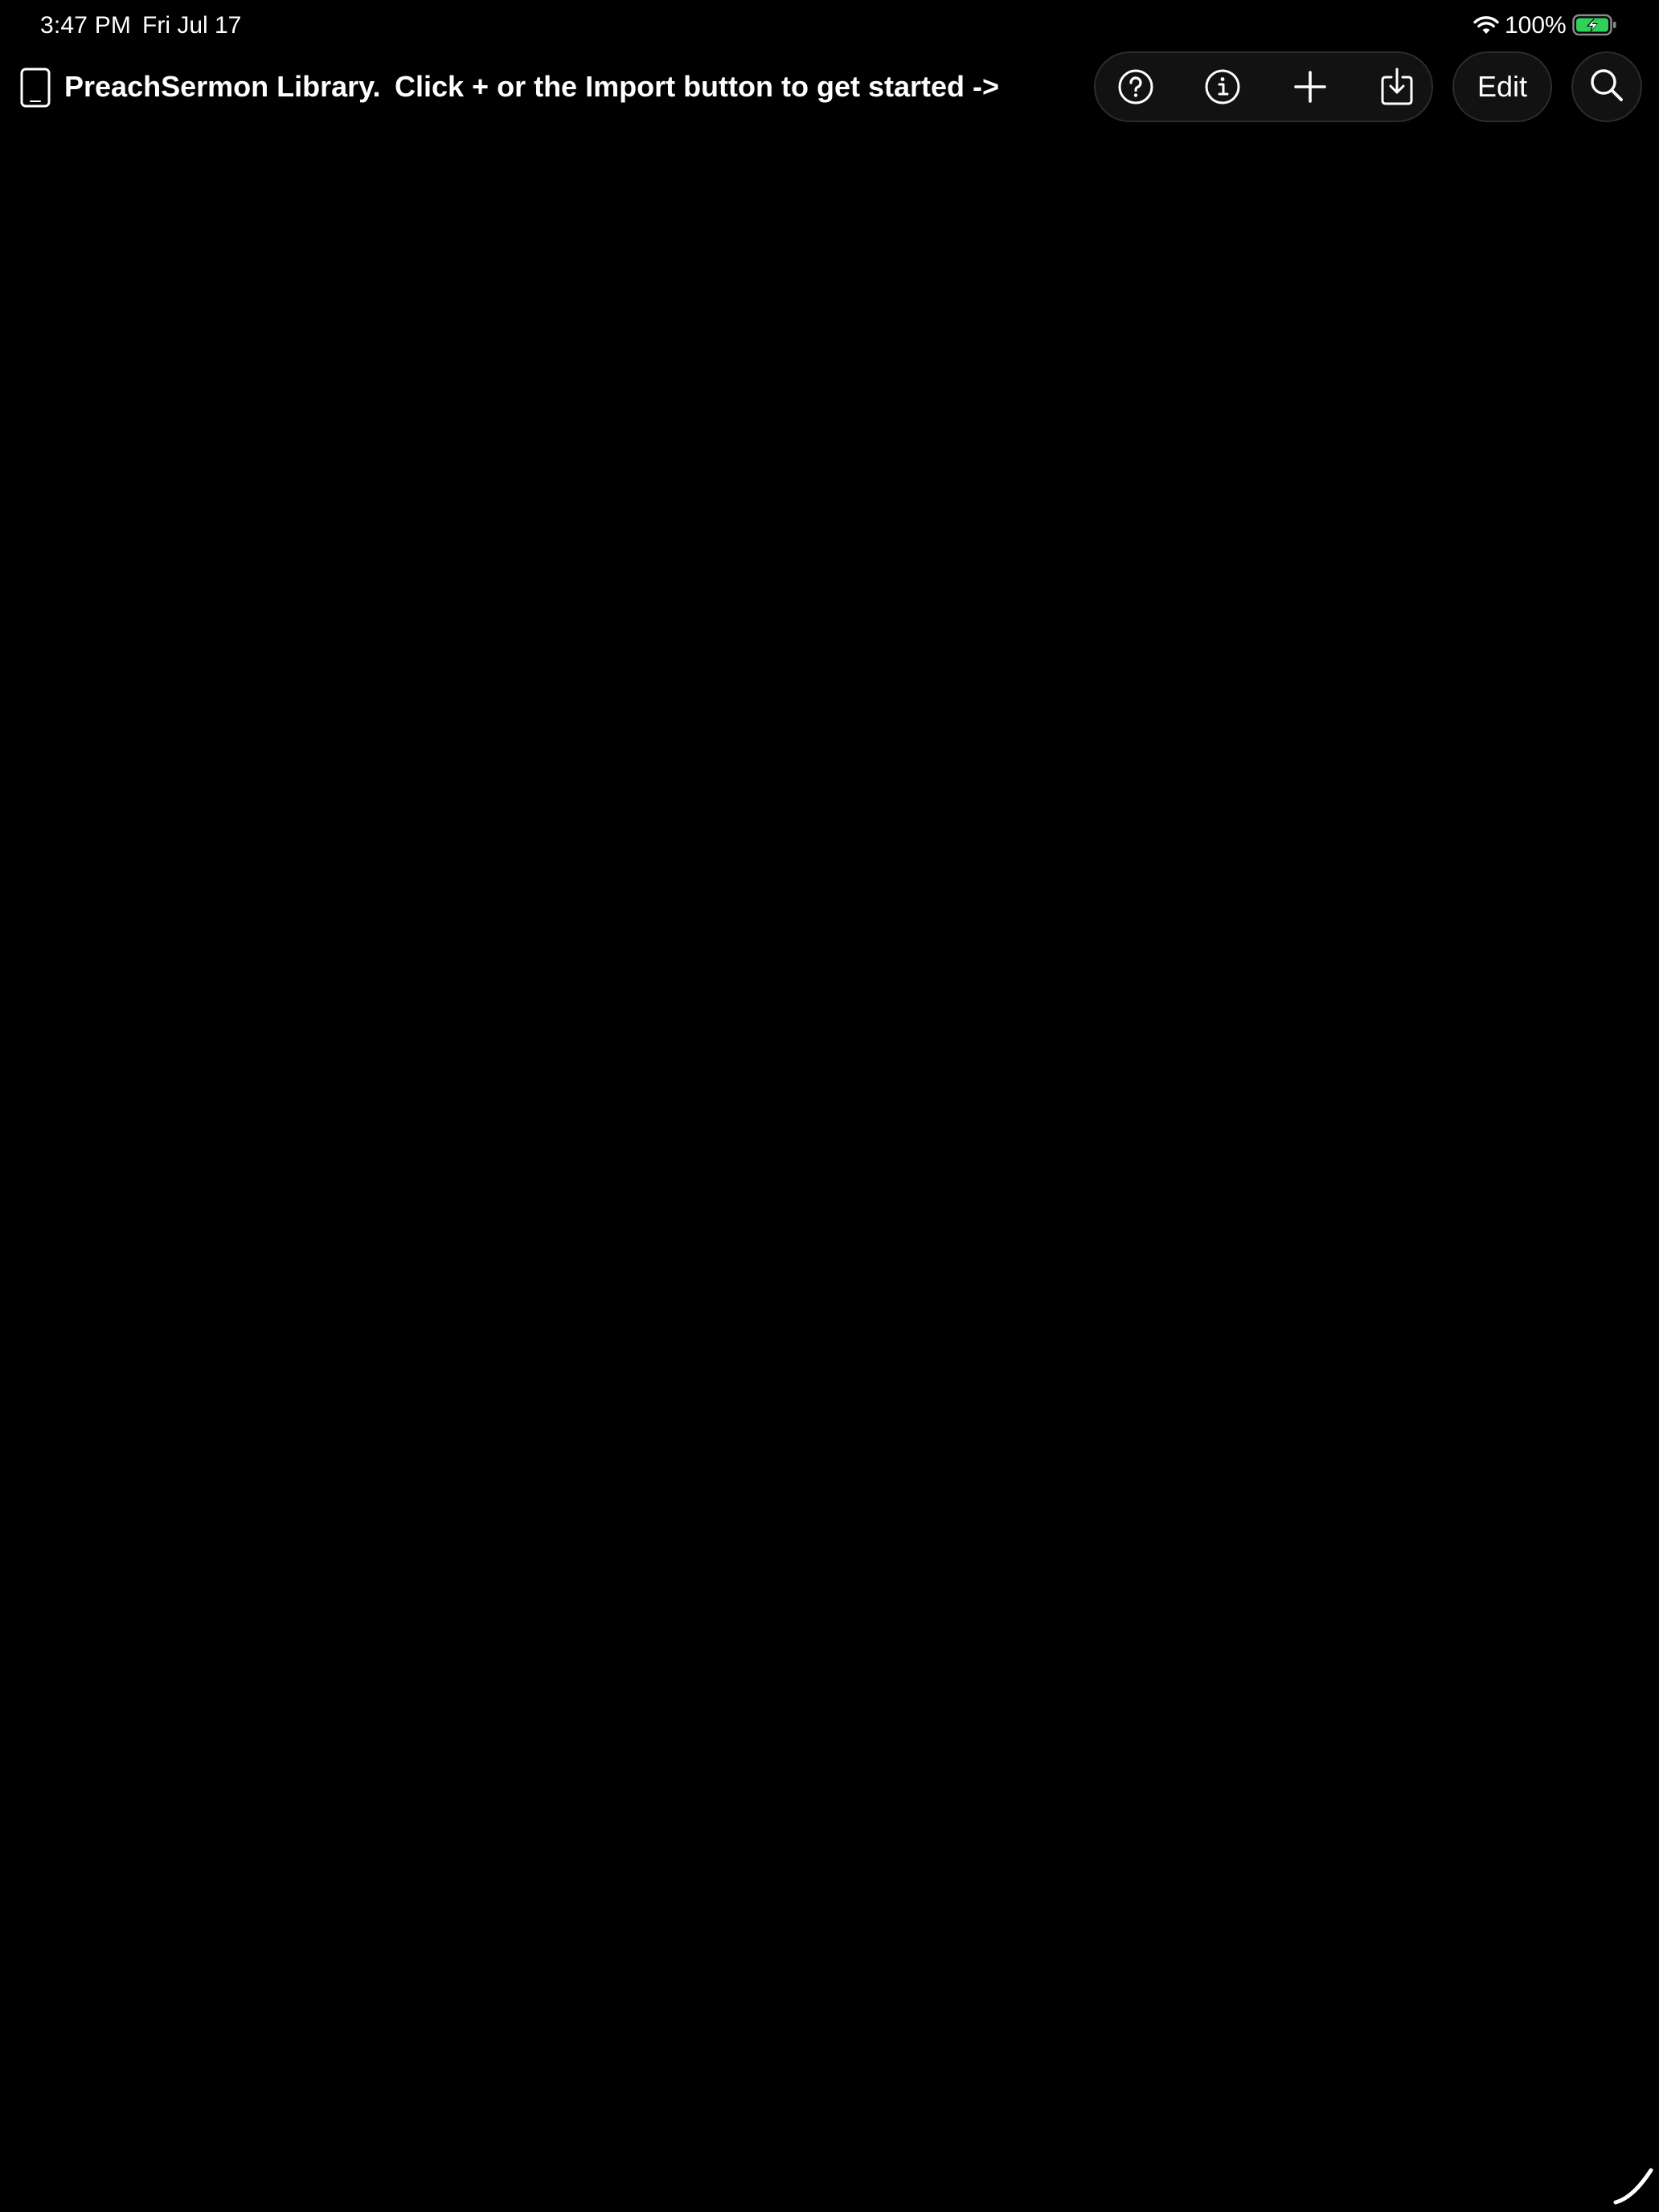  I want to click on plus-icon, so click(1310, 87).